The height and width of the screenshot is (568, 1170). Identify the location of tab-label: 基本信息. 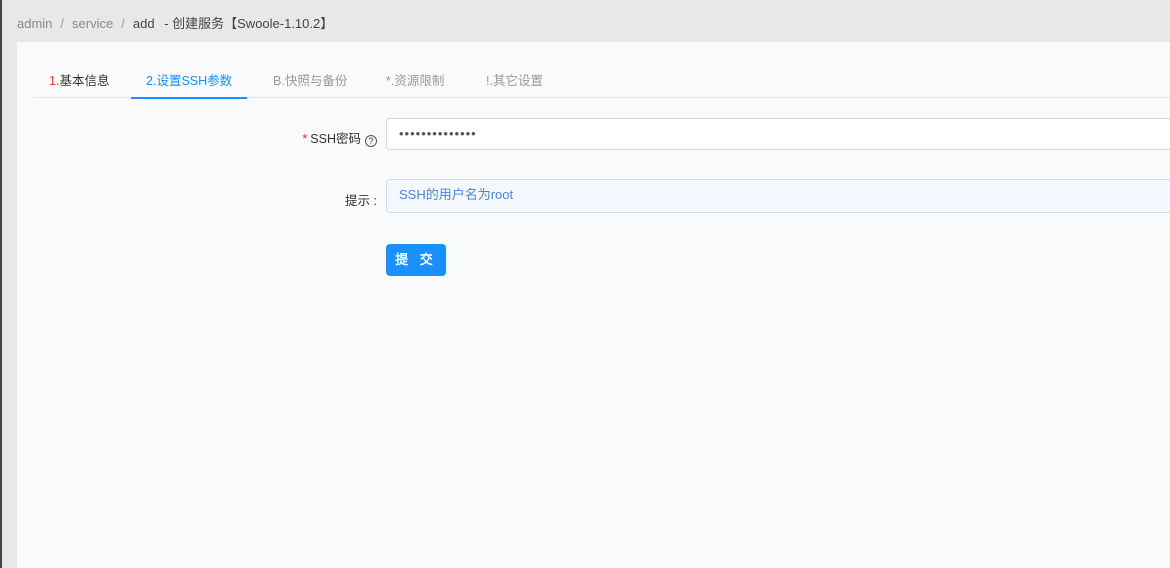
(84, 81).